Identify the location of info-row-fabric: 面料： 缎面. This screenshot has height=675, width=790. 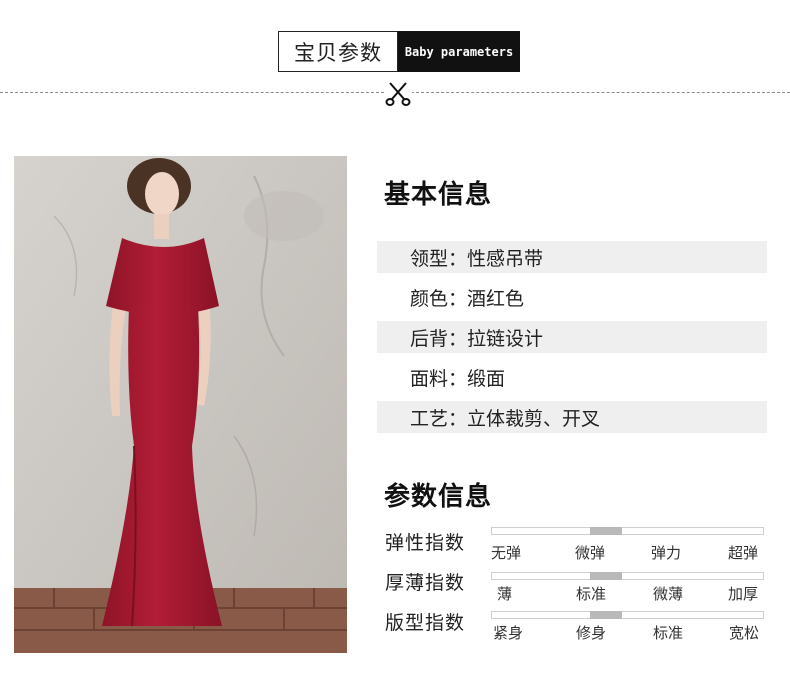
(572, 377).